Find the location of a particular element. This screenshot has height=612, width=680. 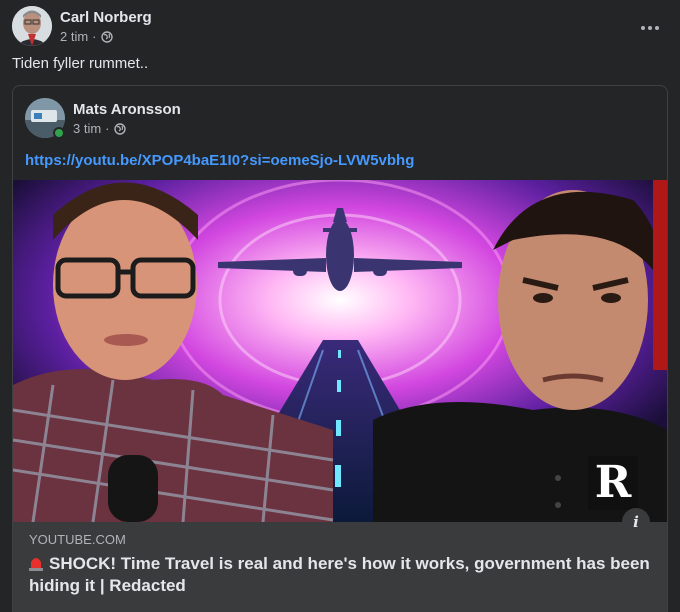

author-name: Carl Norberg is located at coordinates (106, 17).